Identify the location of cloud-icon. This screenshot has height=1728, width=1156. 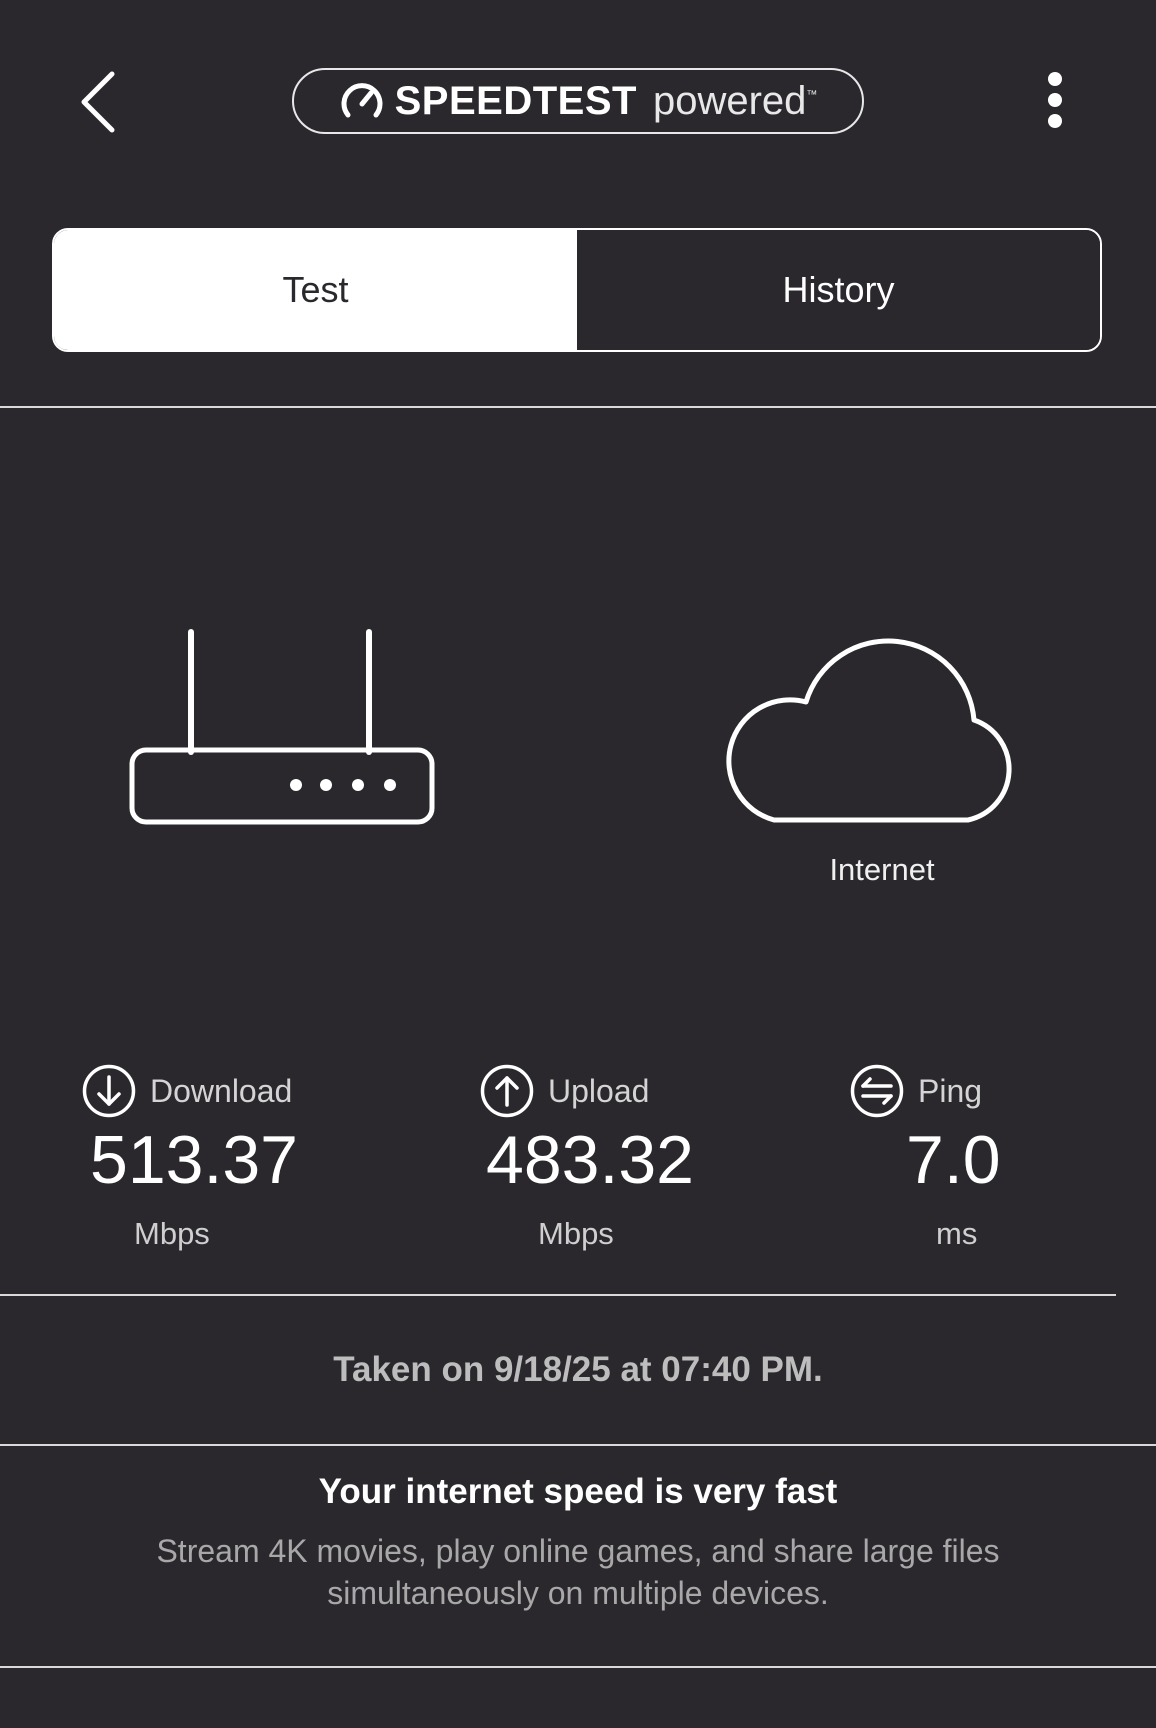
(871, 724).